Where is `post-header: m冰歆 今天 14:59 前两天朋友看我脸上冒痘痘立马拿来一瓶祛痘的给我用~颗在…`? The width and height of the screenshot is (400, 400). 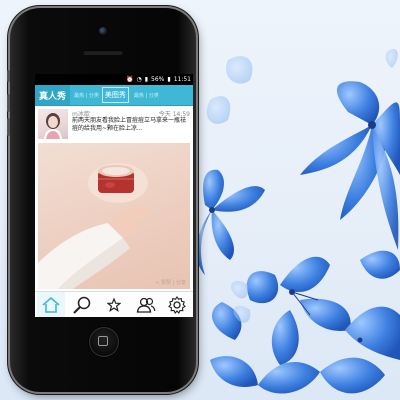 post-header: m冰歆 今天 14:59 前两天朋友看我脸上冒痘痘立马拿来一瓶祛痘的给我用~颗在… is located at coordinates (114, 126).